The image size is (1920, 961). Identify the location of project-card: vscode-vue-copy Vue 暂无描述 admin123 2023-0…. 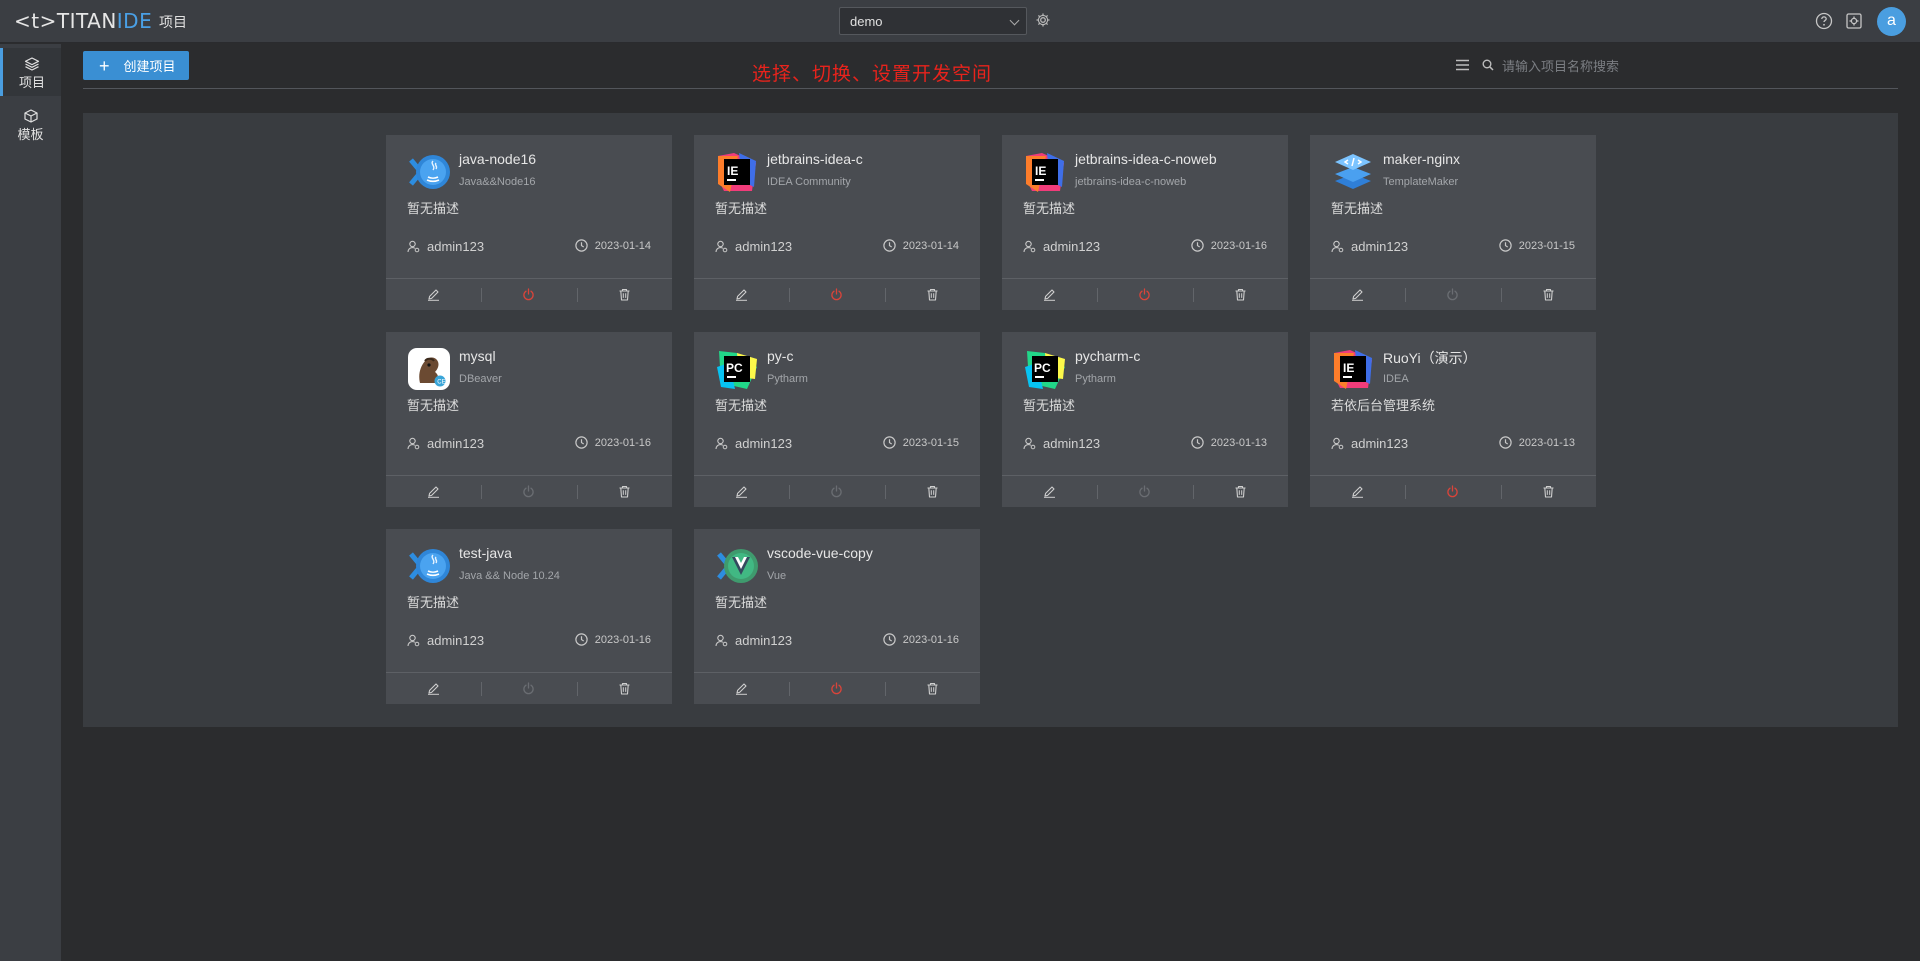
(837, 616).